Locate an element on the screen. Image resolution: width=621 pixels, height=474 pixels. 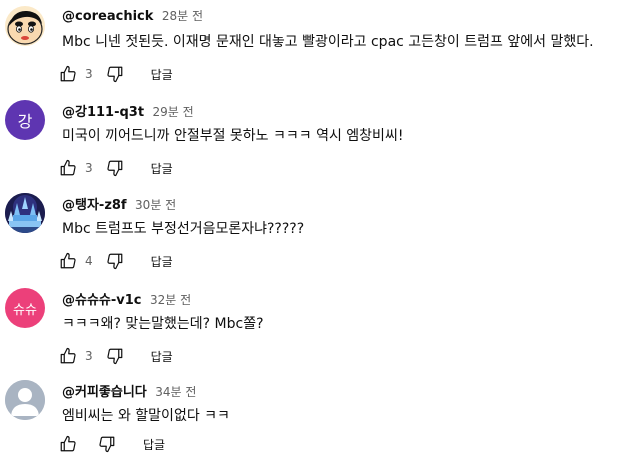
comment-time: 32분 전 is located at coordinates (170, 300).